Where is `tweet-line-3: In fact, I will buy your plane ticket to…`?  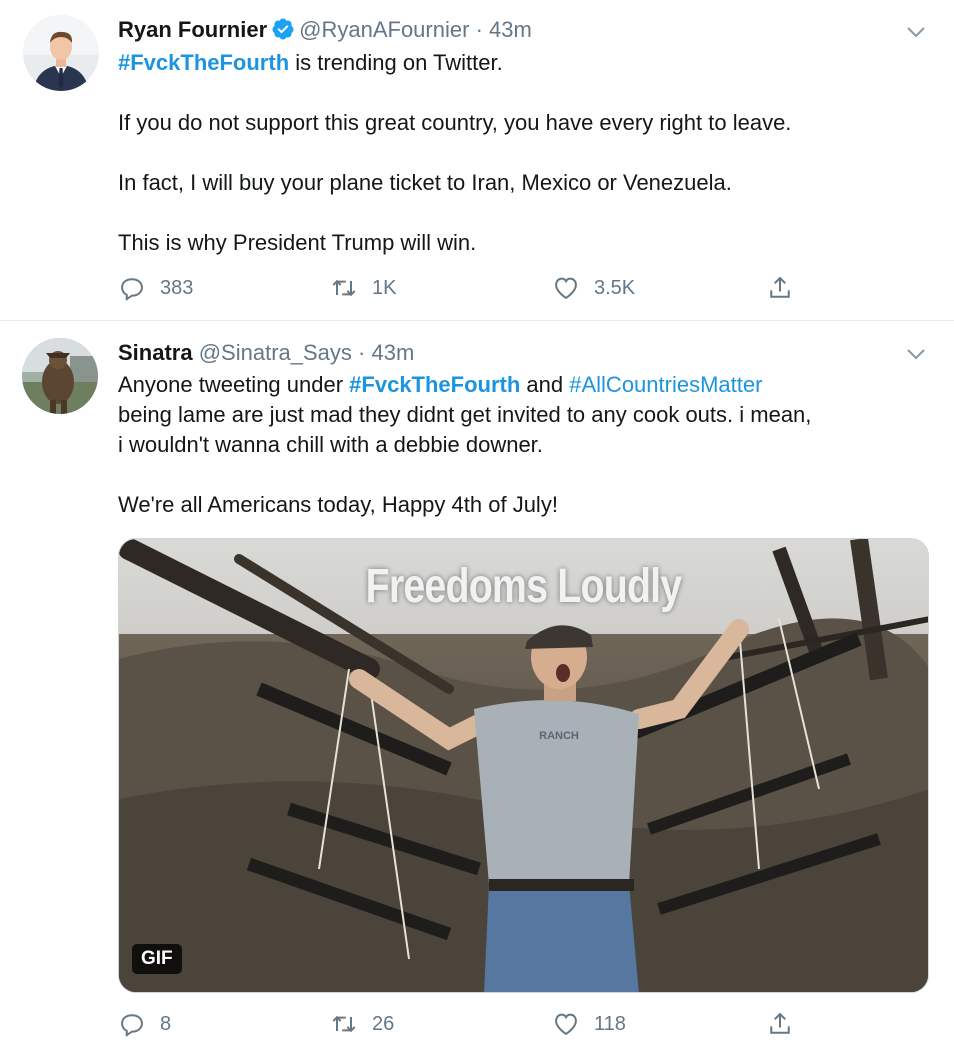
tweet-line-3: In fact, I will buy your plane ticket to… is located at coordinates (425, 182).